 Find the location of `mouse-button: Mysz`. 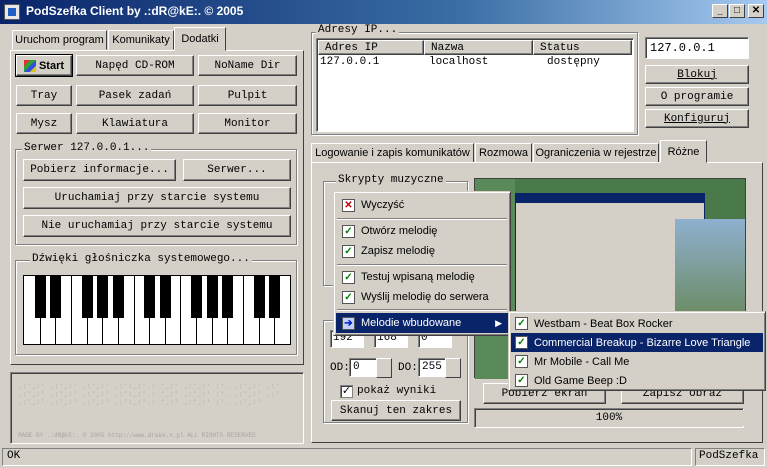

mouse-button: Mysz is located at coordinates (44, 123).